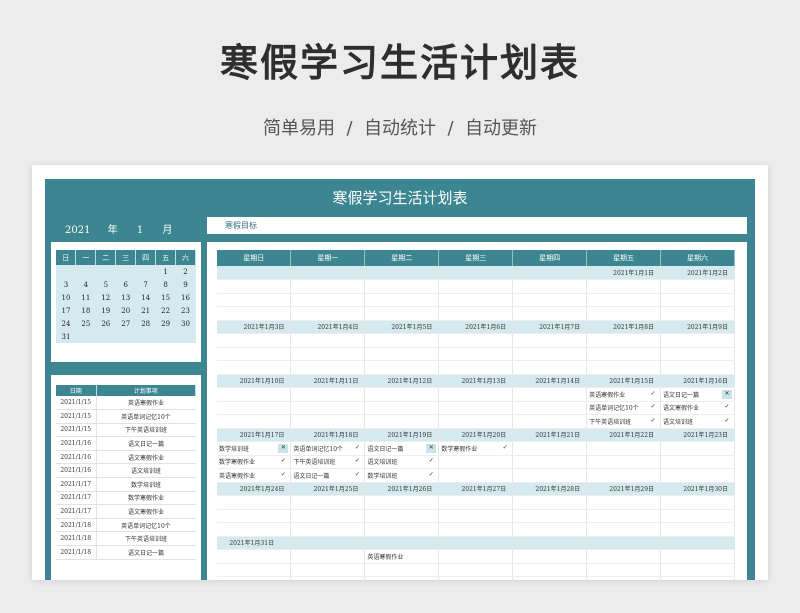  Describe the element at coordinates (328, 435) in the screenshot. I see `calendar-date-cell: 2021年1月18日` at that location.